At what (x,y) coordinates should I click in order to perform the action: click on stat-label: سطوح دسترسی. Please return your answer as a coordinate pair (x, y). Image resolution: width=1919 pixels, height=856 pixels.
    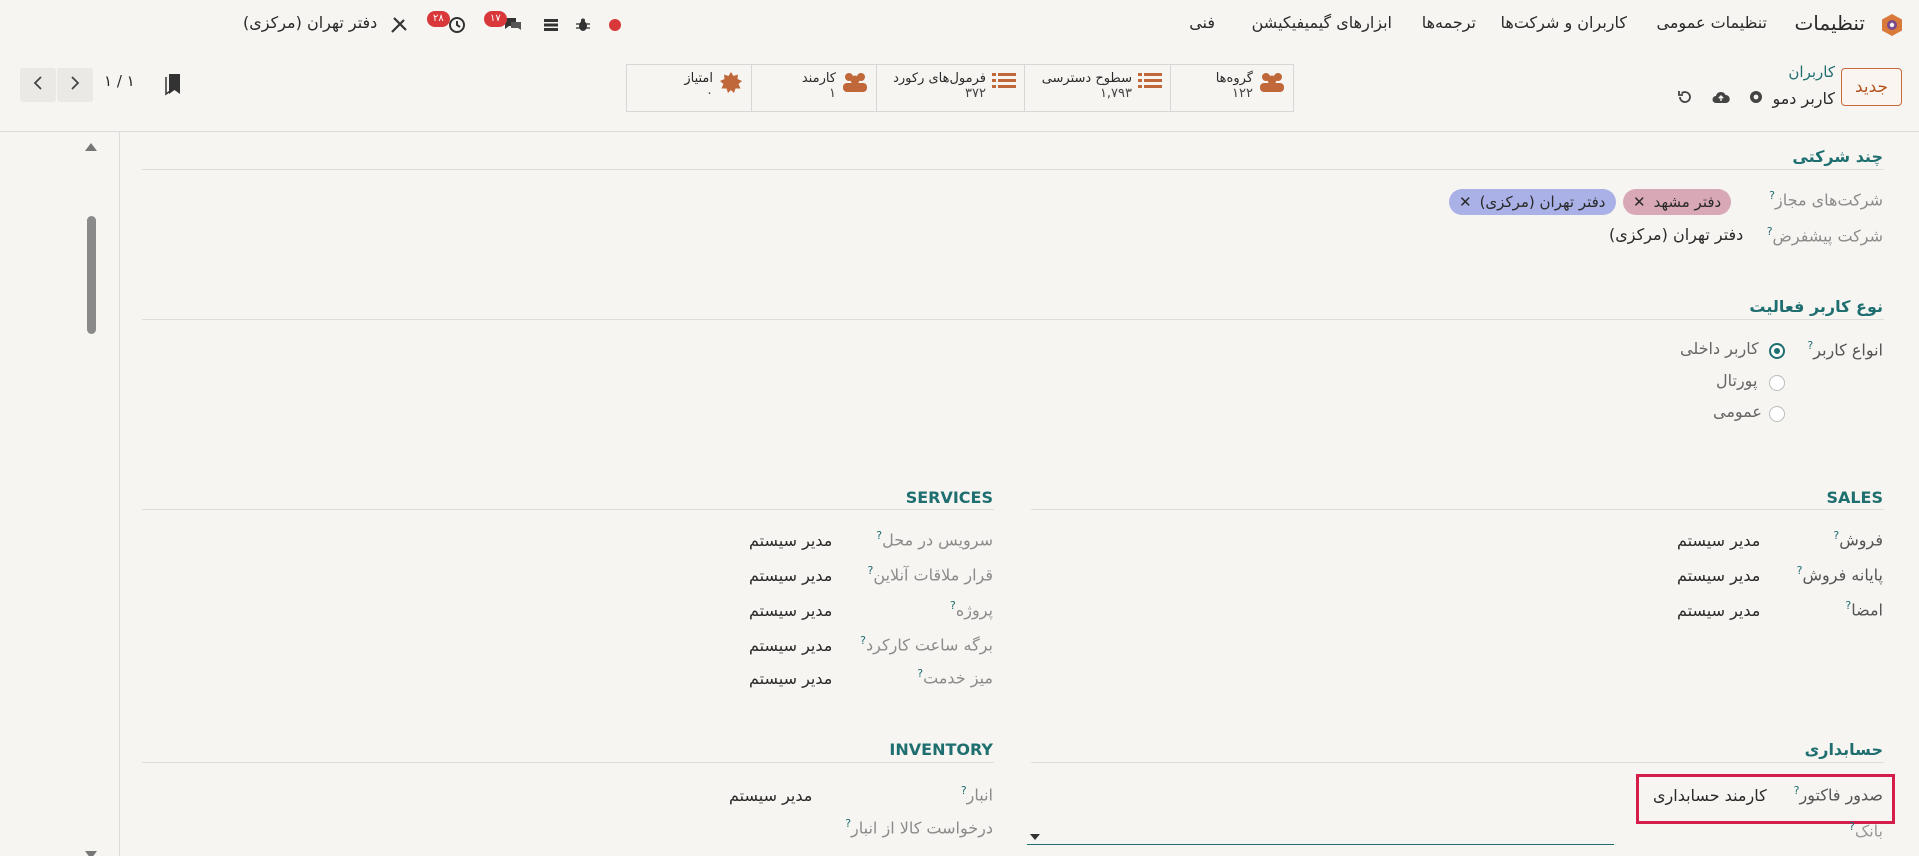
    Looking at the image, I should click on (1086, 78).